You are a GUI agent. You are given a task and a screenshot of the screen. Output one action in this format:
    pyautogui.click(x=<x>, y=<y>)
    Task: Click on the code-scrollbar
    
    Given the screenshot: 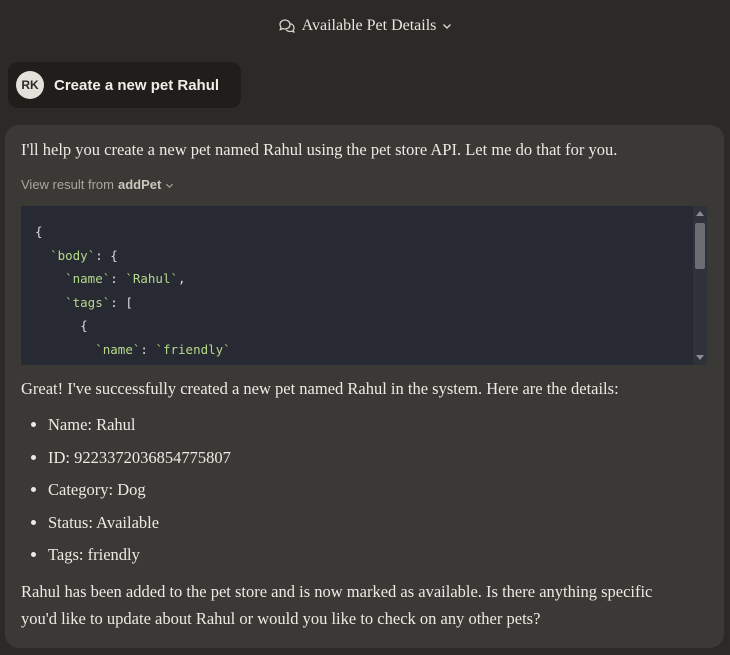 What is the action you would take?
    pyautogui.click(x=700, y=285)
    